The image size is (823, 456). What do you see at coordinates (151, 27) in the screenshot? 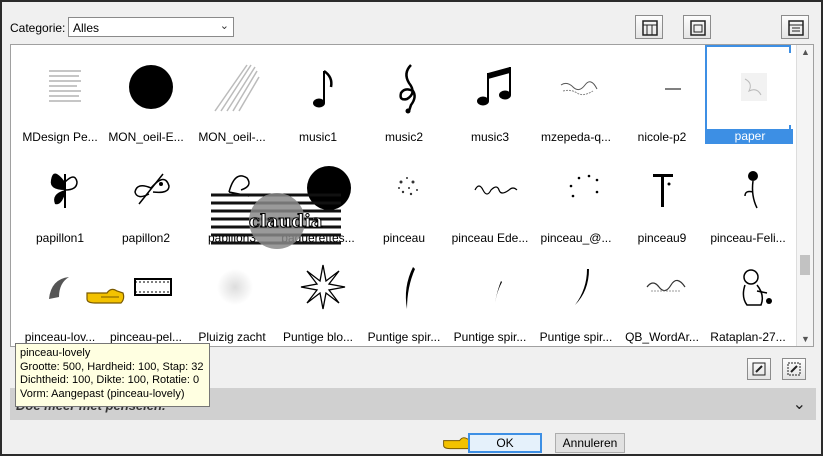
I see `category-dropdown: Alles ⌄` at bounding box center [151, 27].